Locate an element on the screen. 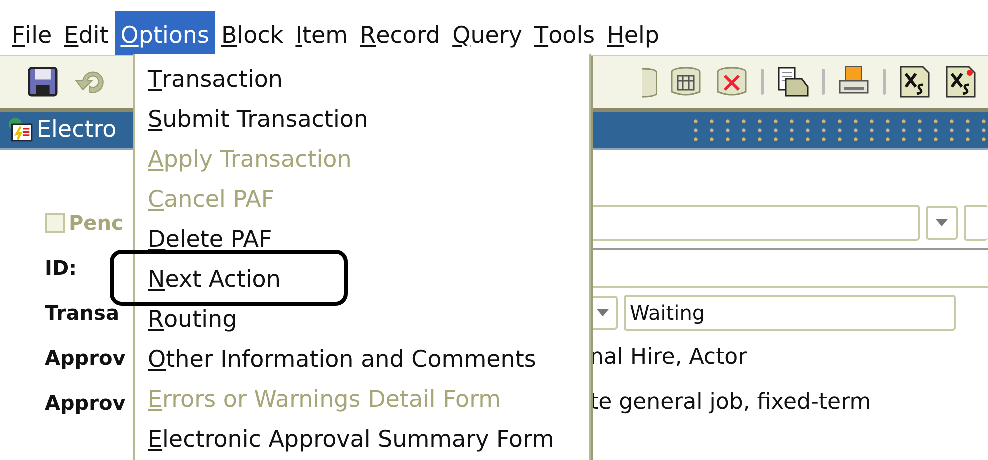 Image resolution: width=988 pixels, height=460 pixels. menu-bar-item: Record is located at coordinates (400, 33).